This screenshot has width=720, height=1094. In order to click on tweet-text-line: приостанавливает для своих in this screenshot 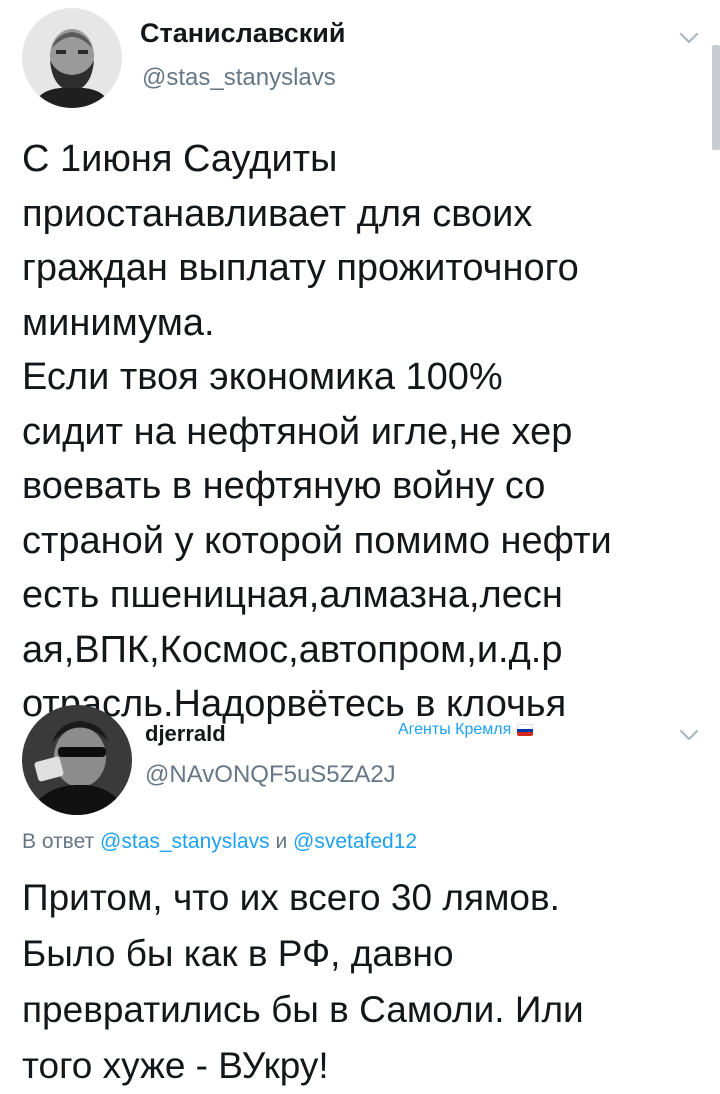, I will do `click(277, 213)`.